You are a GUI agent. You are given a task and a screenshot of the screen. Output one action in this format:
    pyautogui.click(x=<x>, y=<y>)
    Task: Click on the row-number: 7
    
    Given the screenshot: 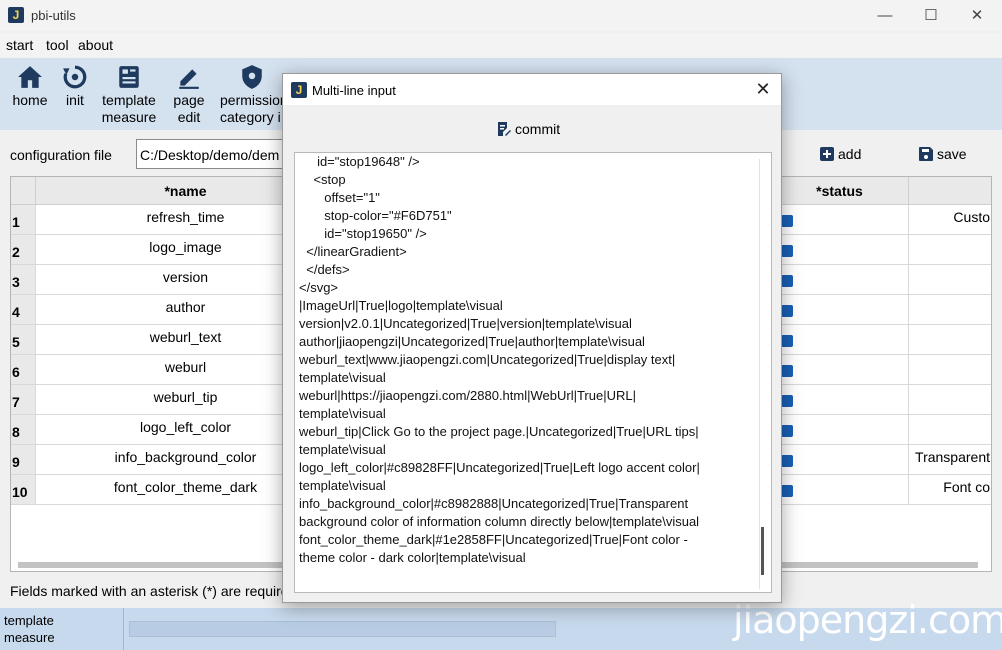 What is the action you would take?
    pyautogui.click(x=23, y=400)
    